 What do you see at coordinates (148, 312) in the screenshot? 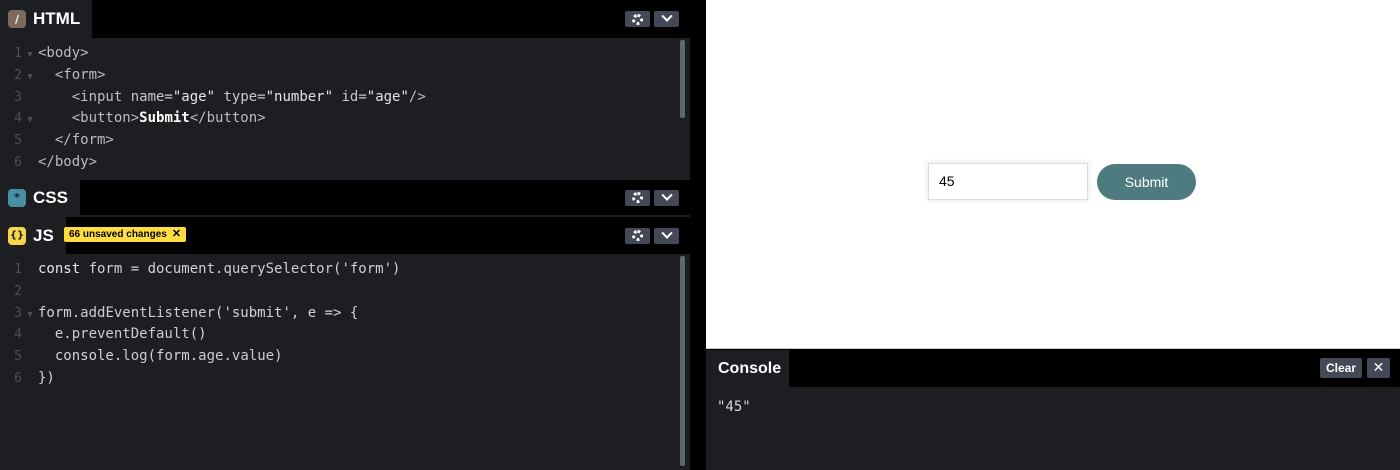
I see `code-token: addEventListener` at bounding box center [148, 312].